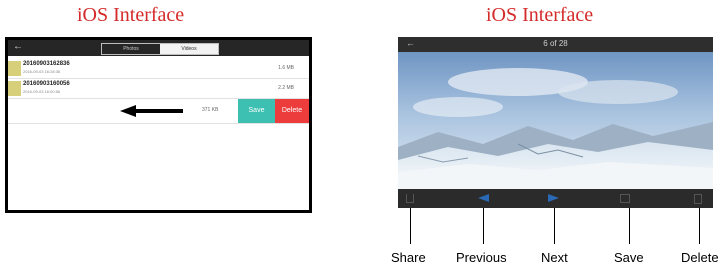 The width and height of the screenshot is (721, 271). I want to click on segmented-control: Photos Videos, so click(160, 49).